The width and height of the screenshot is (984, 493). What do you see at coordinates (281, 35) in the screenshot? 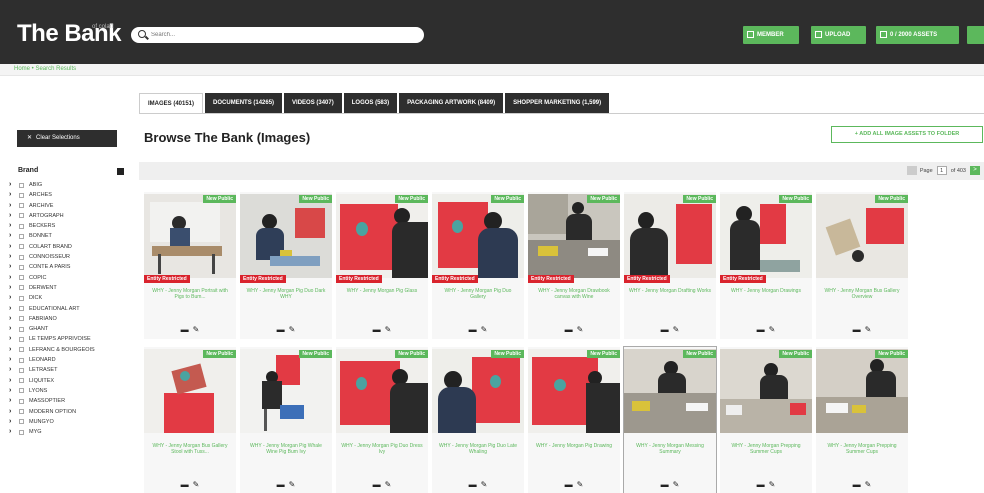
I see `search-input` at bounding box center [281, 35].